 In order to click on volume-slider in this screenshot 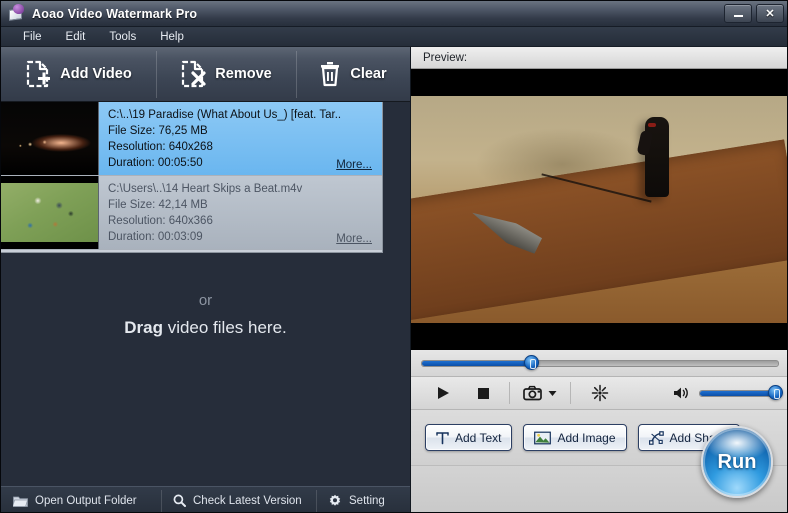, I will do `click(741, 392)`.